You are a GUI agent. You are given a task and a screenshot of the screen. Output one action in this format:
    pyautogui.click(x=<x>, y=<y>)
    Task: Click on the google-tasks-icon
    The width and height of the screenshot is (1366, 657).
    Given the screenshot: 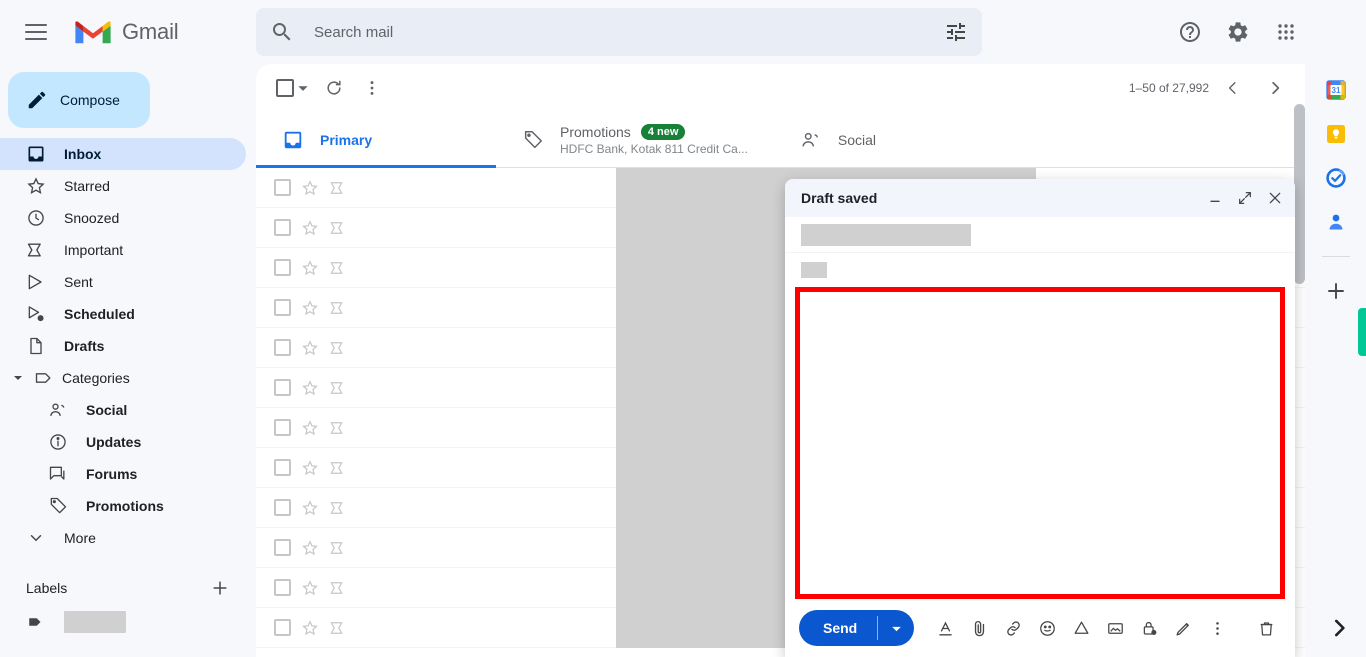 What is the action you would take?
    pyautogui.click(x=1336, y=178)
    